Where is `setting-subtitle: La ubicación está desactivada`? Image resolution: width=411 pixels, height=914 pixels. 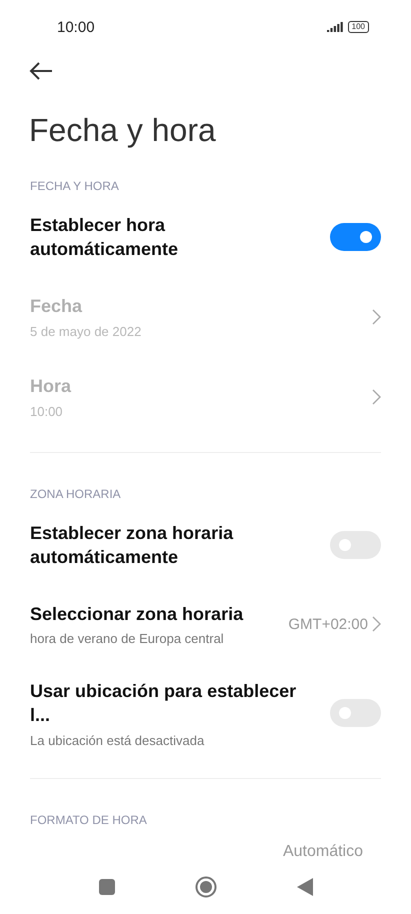
setting-subtitle: La ubicación está desactivada is located at coordinates (118, 740).